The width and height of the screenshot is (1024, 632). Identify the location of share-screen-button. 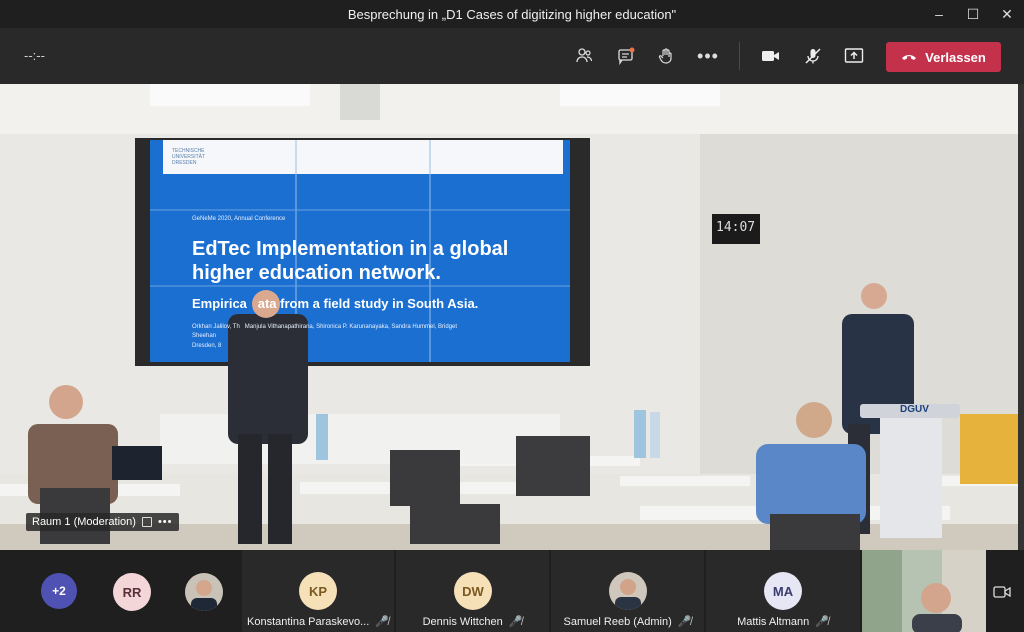
(854, 56).